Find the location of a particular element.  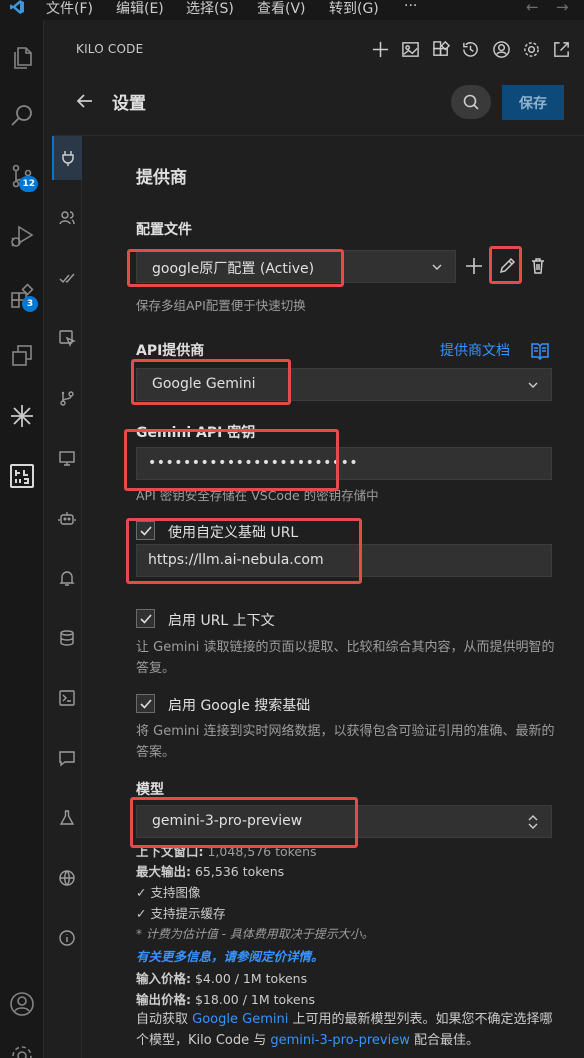

database-icon is located at coordinates (67, 638).